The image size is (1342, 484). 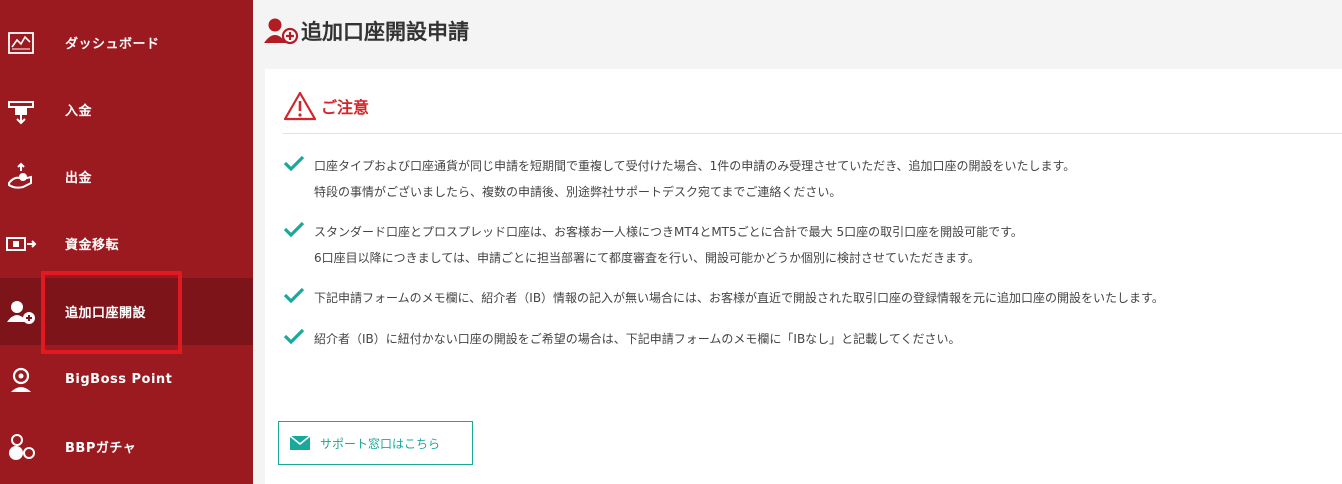 I want to click on notice-heading: ご注意, so click(x=326, y=106).